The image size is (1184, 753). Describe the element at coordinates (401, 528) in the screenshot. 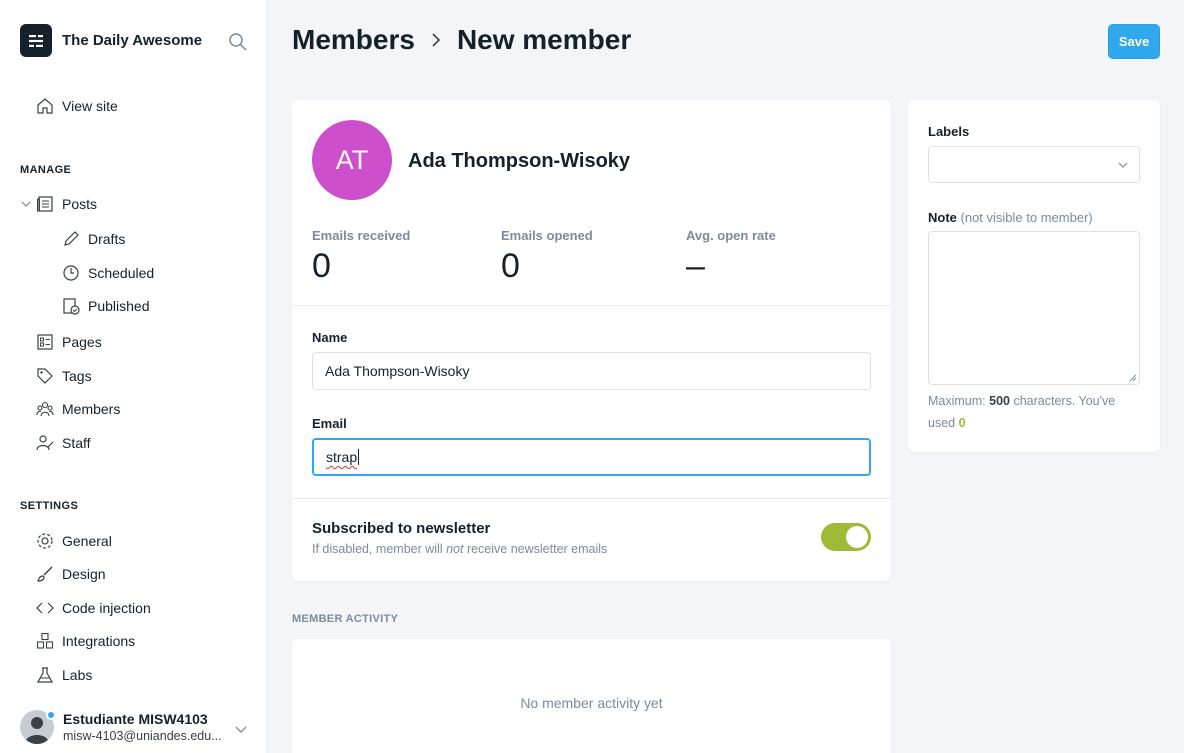

I see `newsletter-title: Subscribed to newsletter` at that location.